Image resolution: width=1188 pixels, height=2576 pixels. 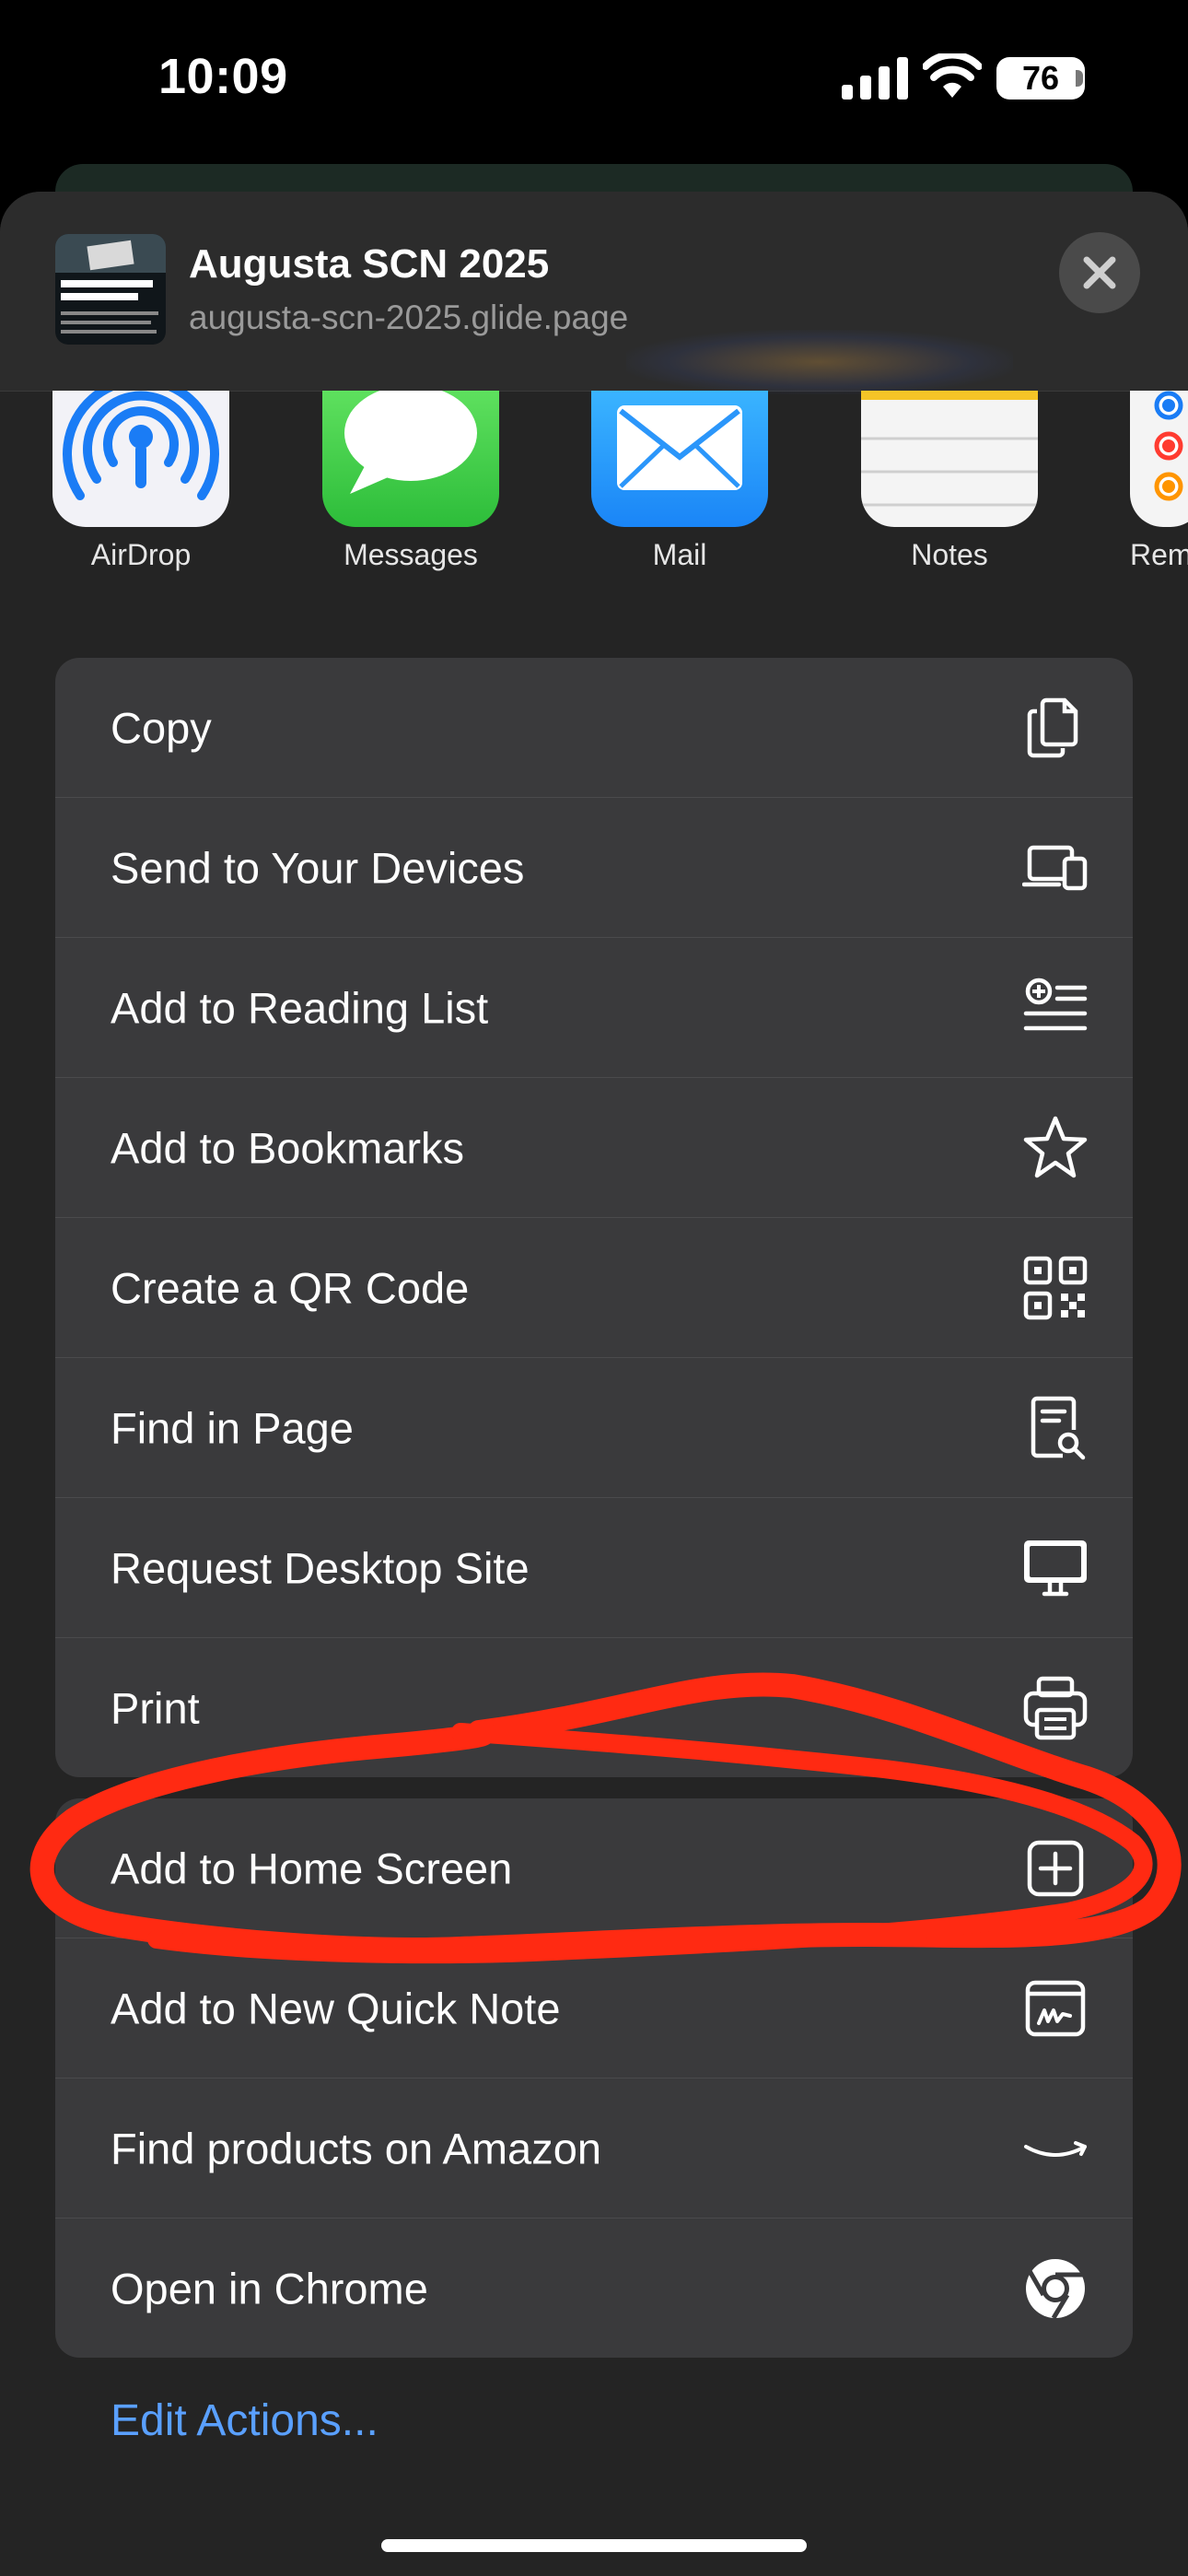 I want to click on app-label: Mail, so click(x=679, y=554).